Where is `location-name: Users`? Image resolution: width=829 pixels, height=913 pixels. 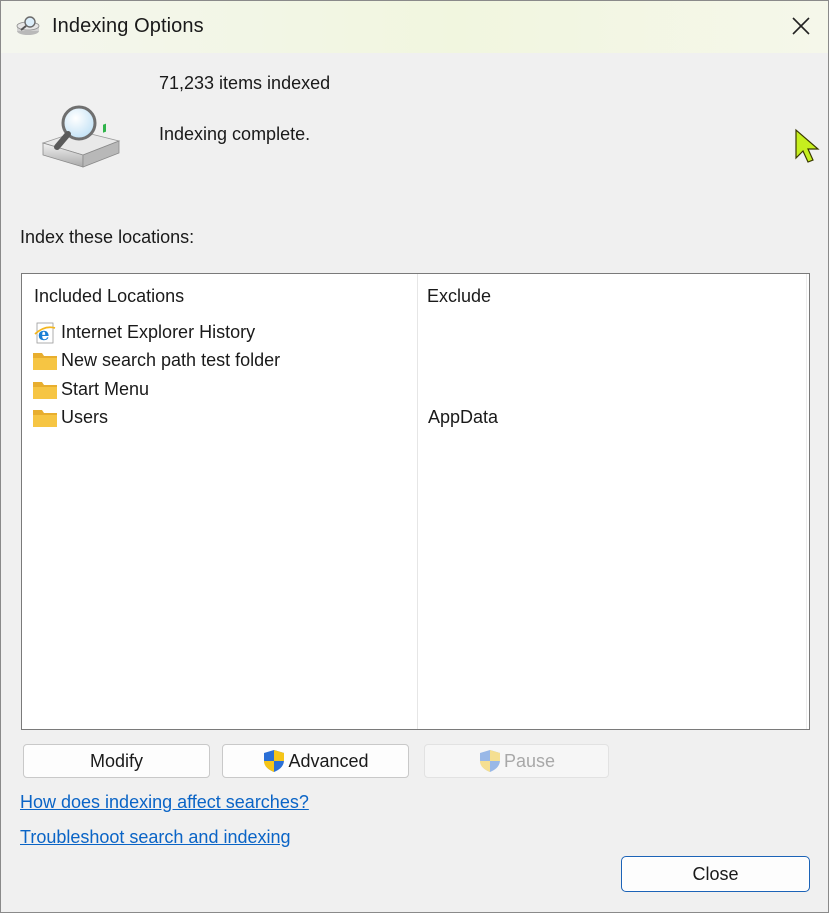
location-name: Users is located at coordinates (85, 417).